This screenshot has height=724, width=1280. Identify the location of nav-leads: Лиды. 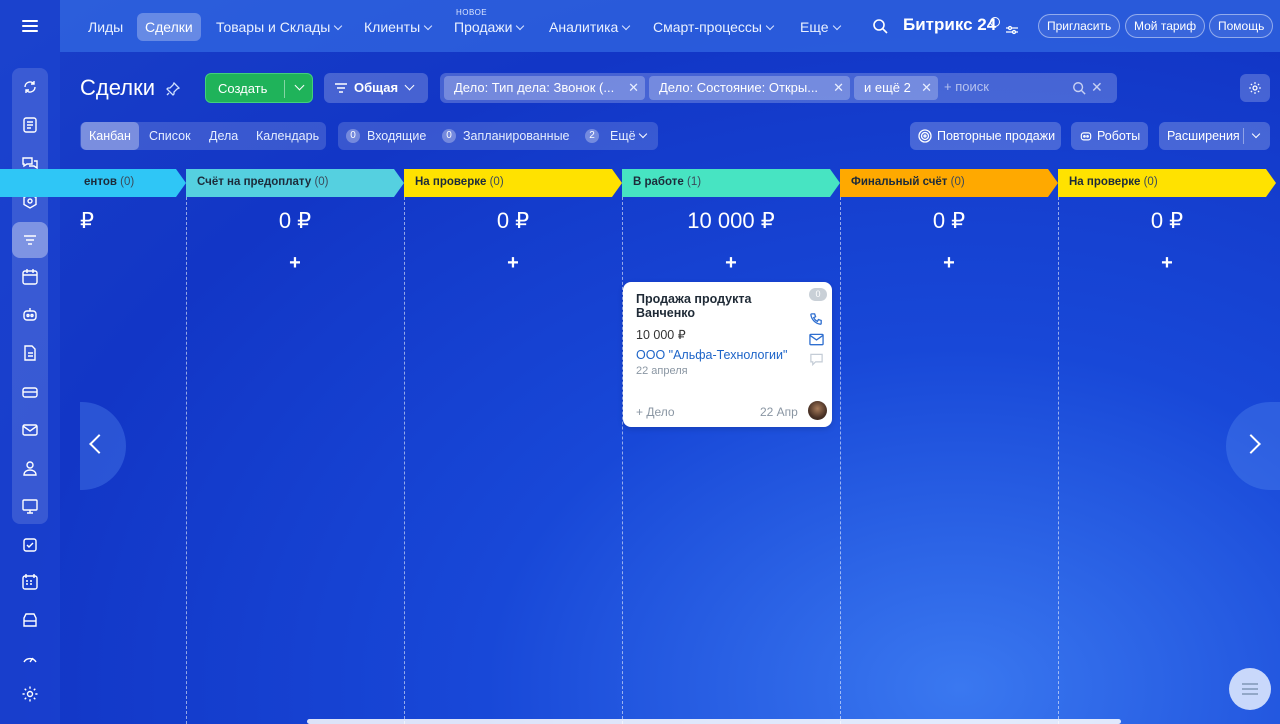
(105, 27).